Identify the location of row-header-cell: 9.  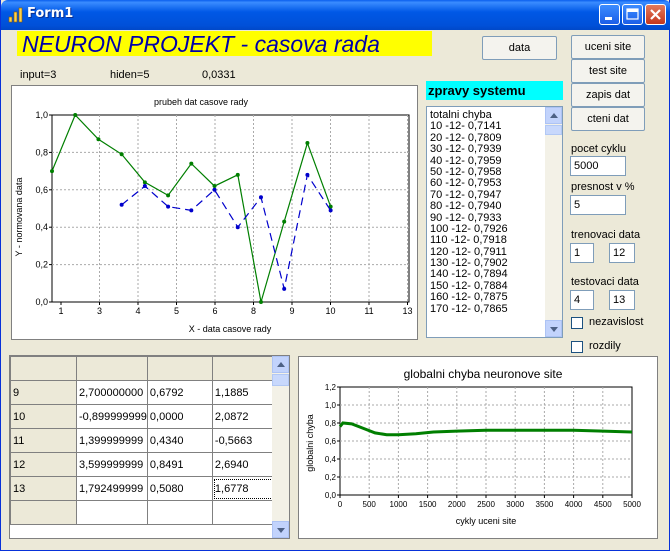
(43, 392).